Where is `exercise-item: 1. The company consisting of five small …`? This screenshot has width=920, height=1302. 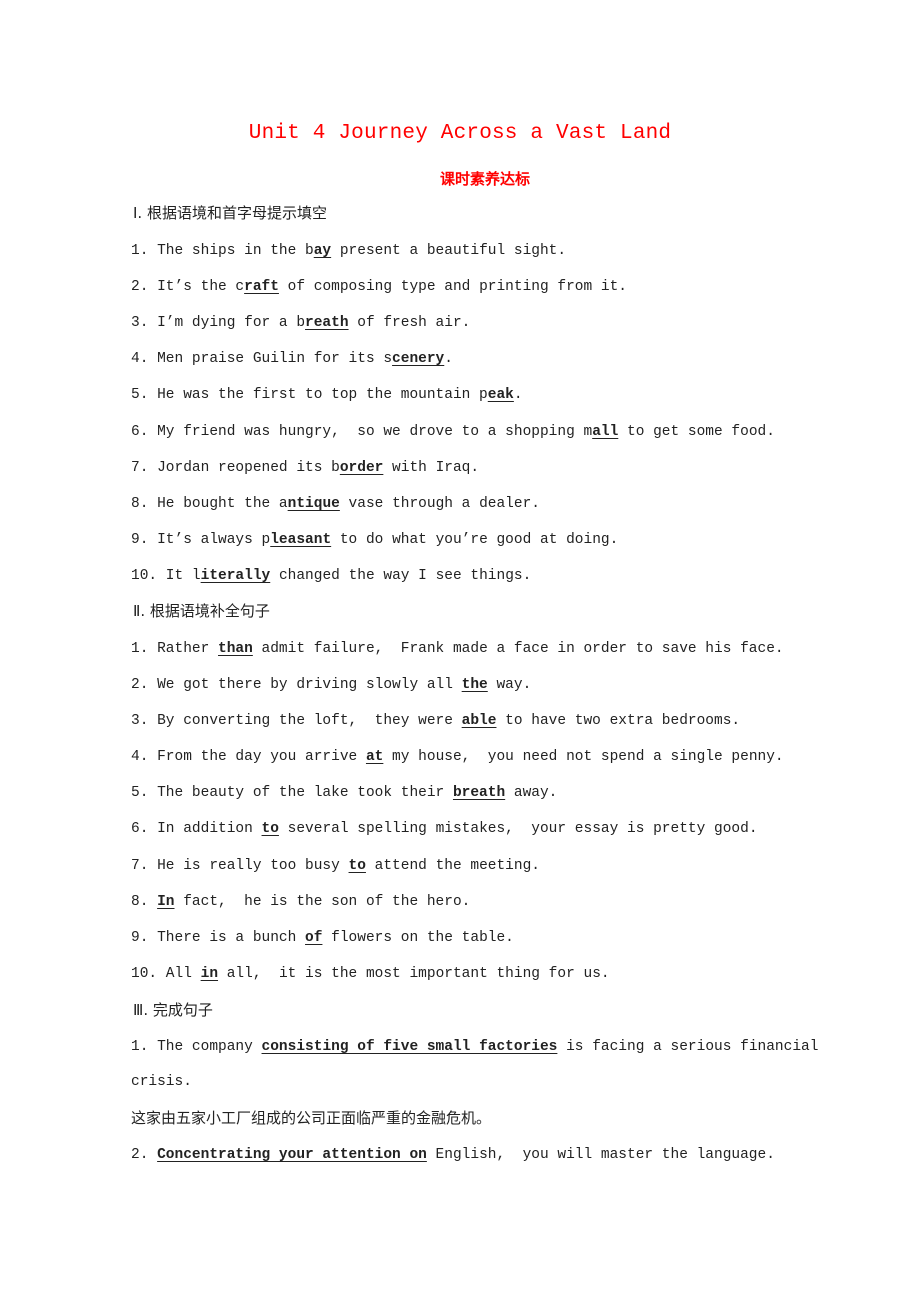
exercise-item: 1. The company consisting of five small … is located at coordinates (474, 1047).